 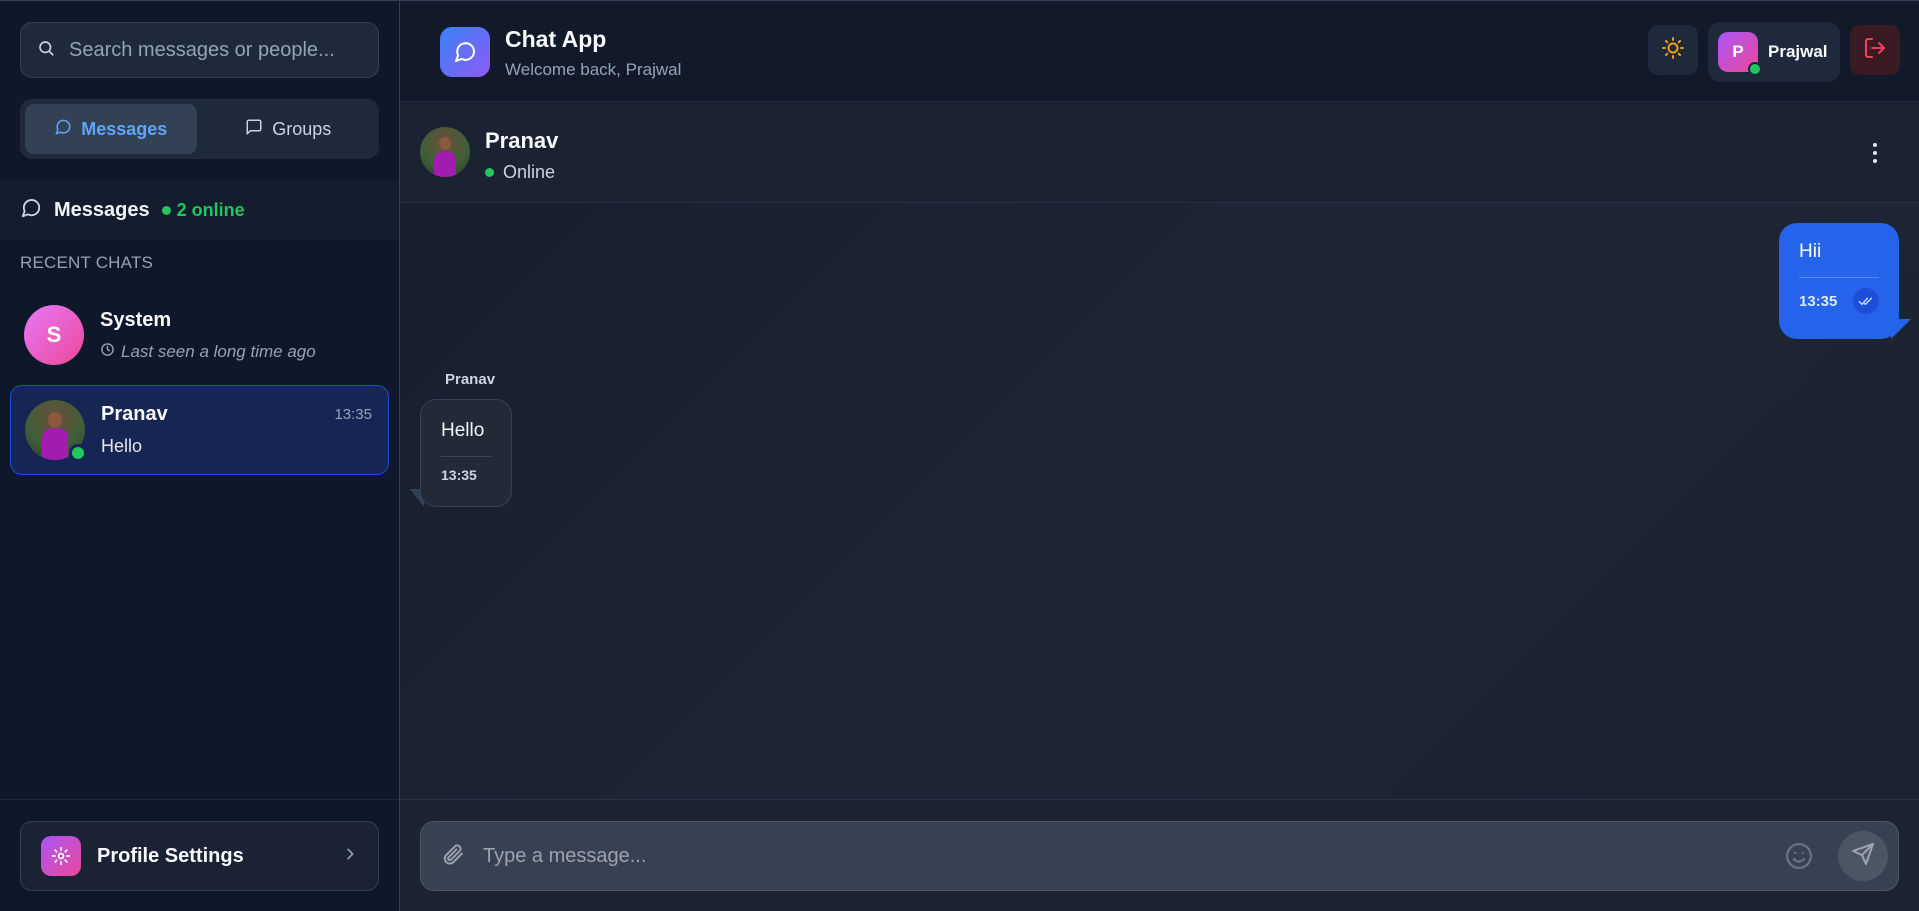 What do you see at coordinates (236, 320) in the screenshot?
I see `chat-row: System` at bounding box center [236, 320].